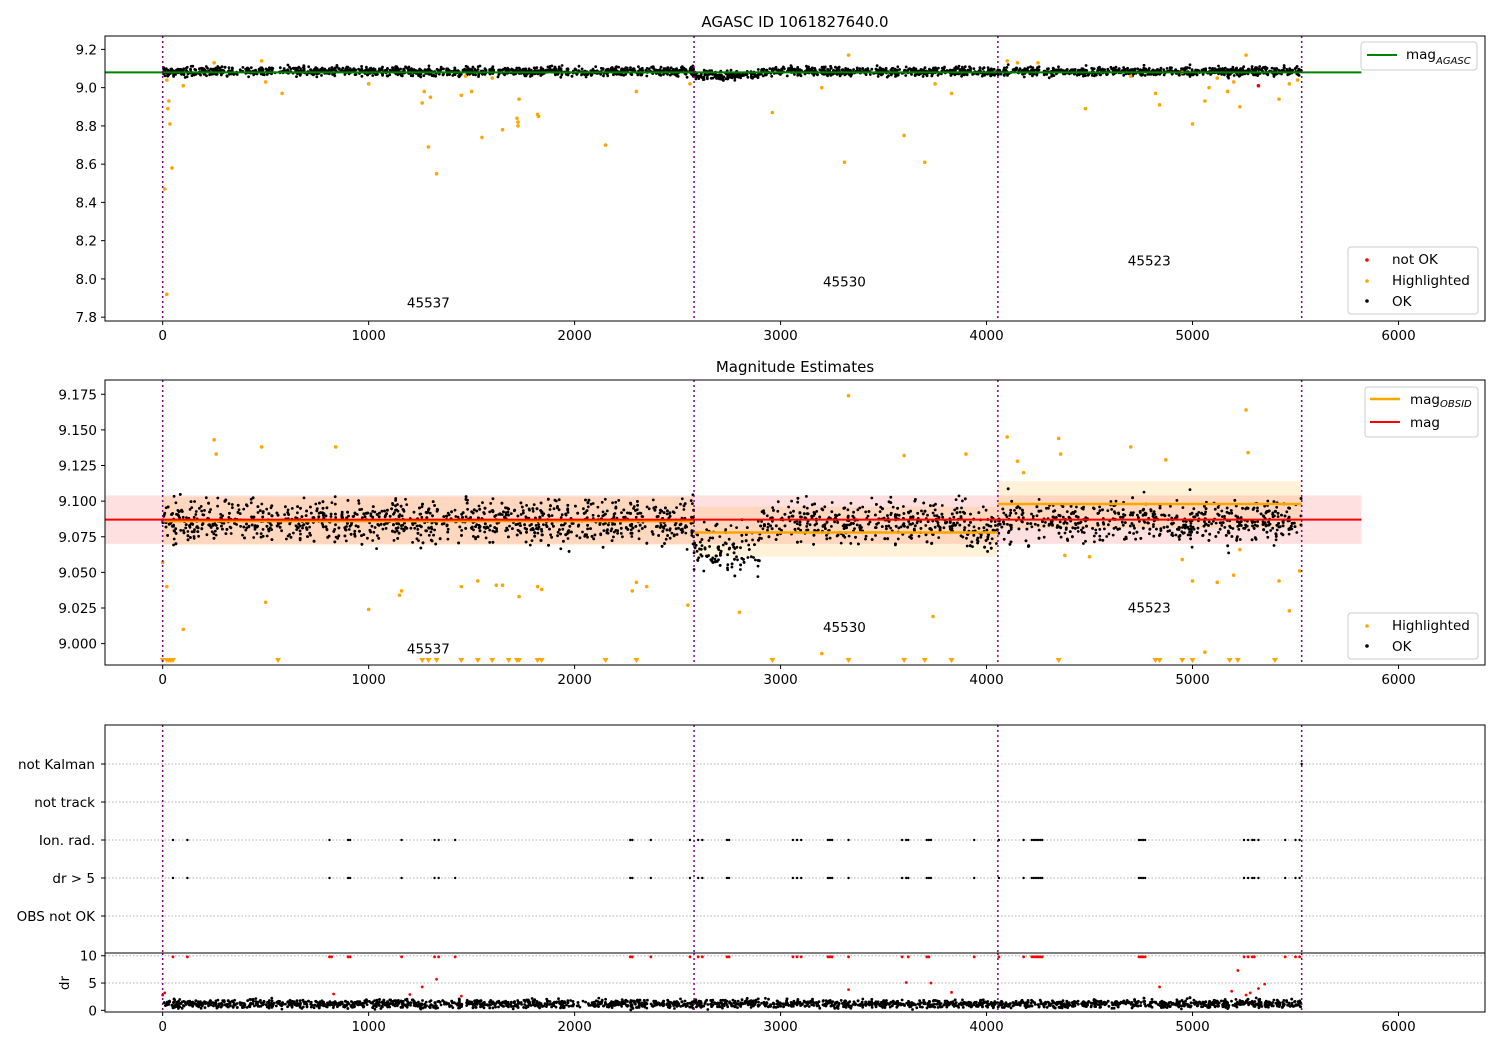 This screenshot has width=1500, height=1050. I want to click on x-tick-label: 4000, so click(986, 336).